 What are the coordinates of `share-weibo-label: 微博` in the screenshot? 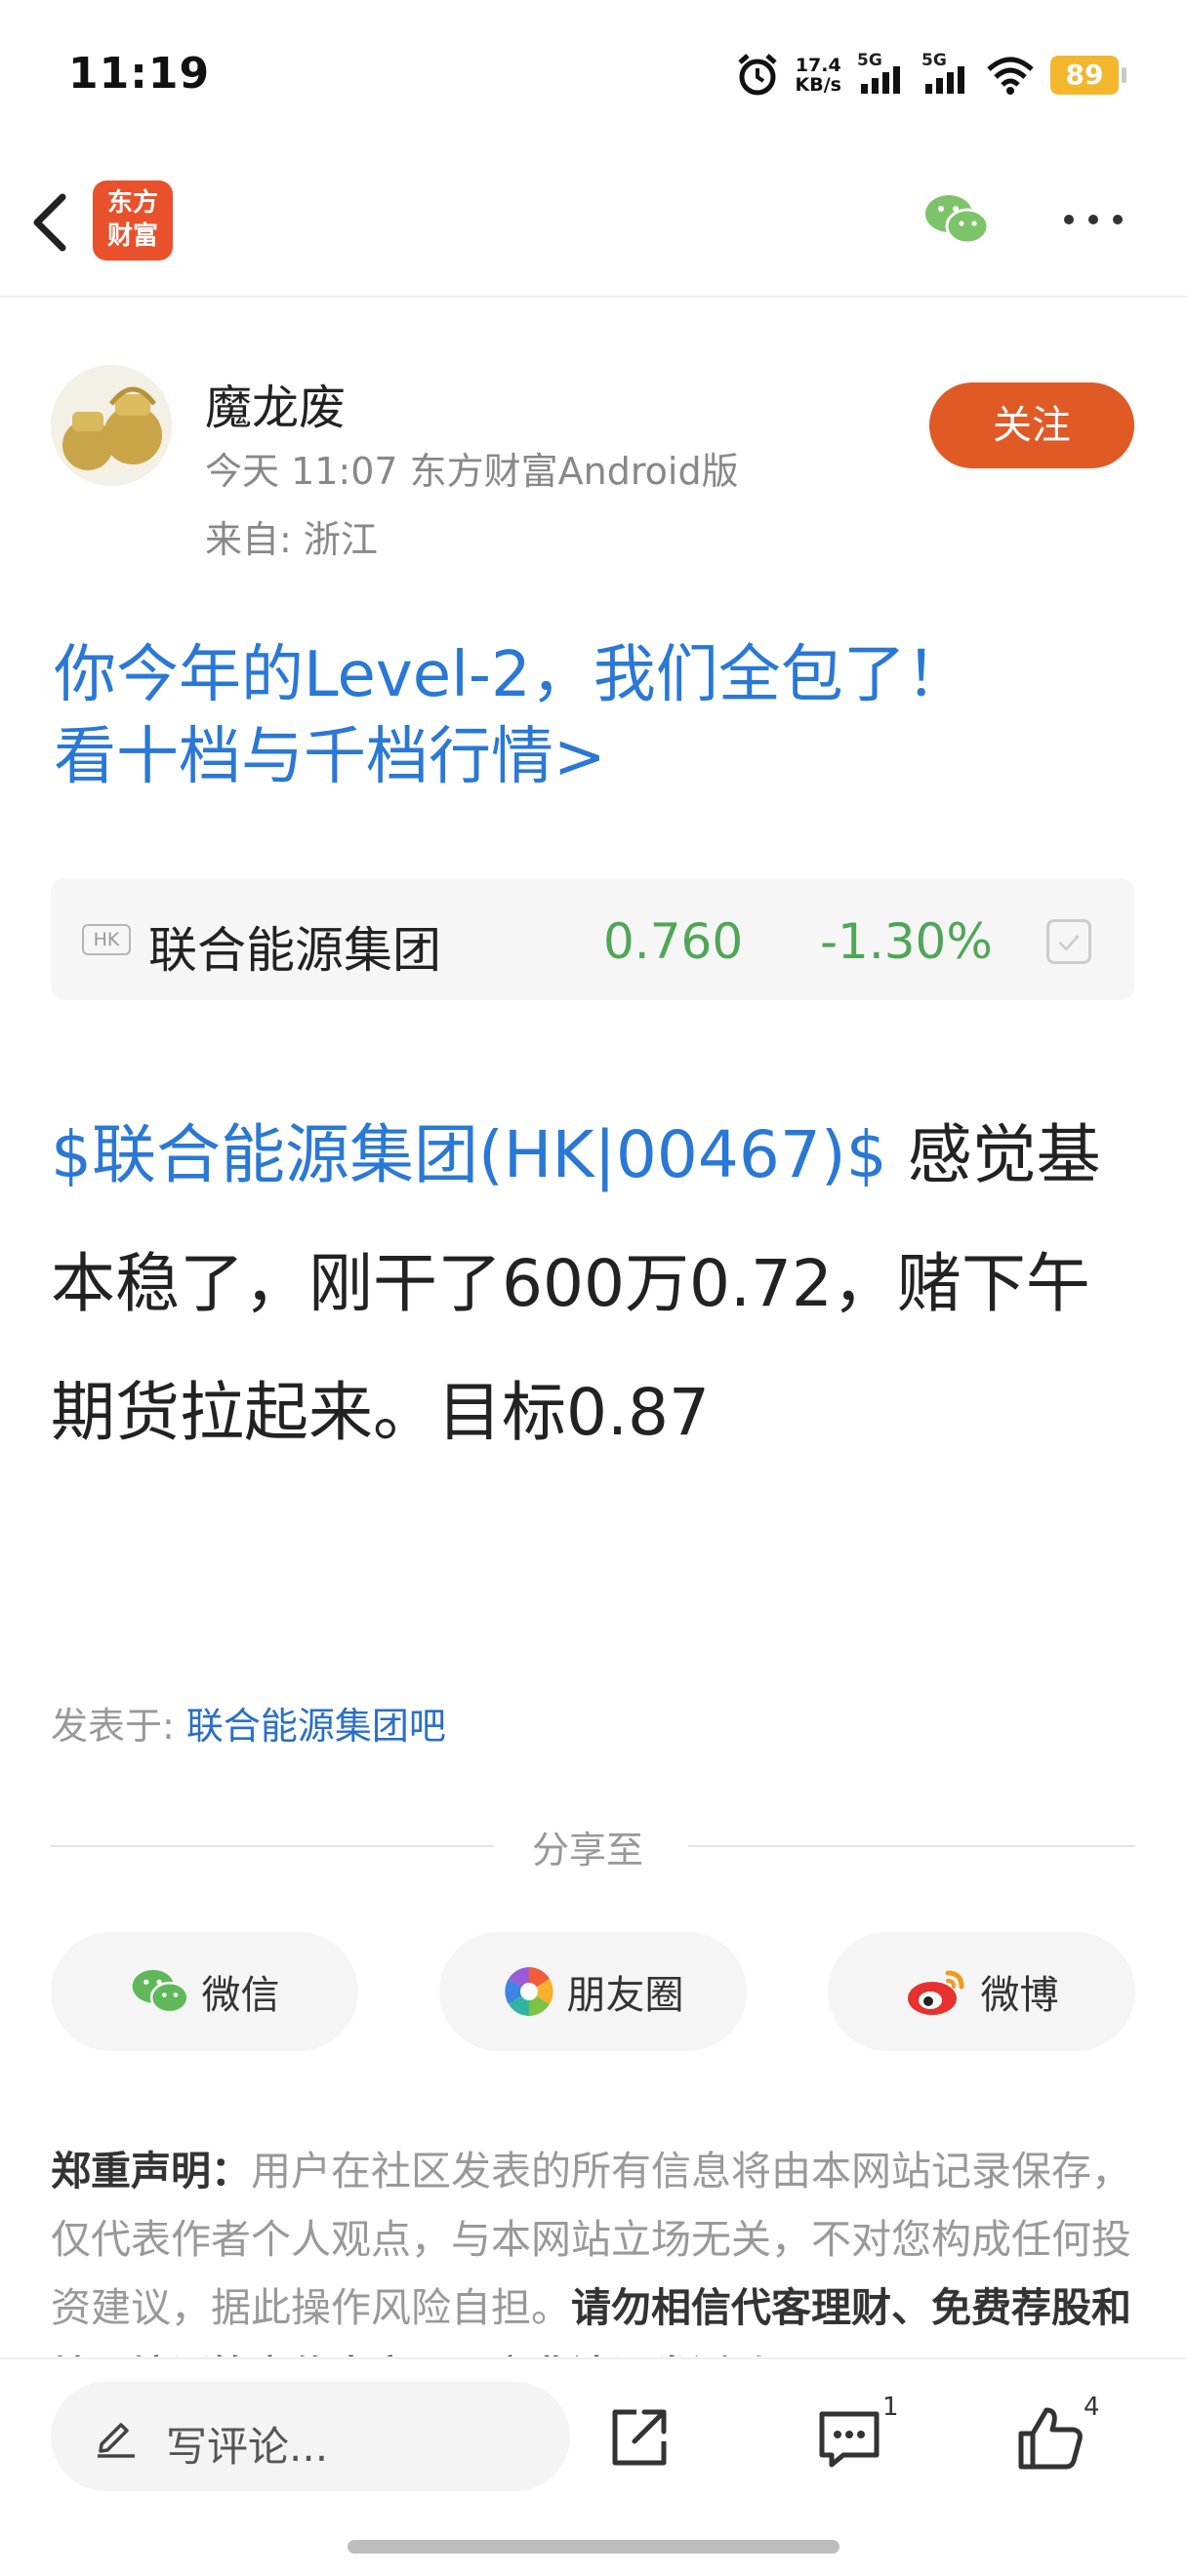 It's located at (1019, 1995).